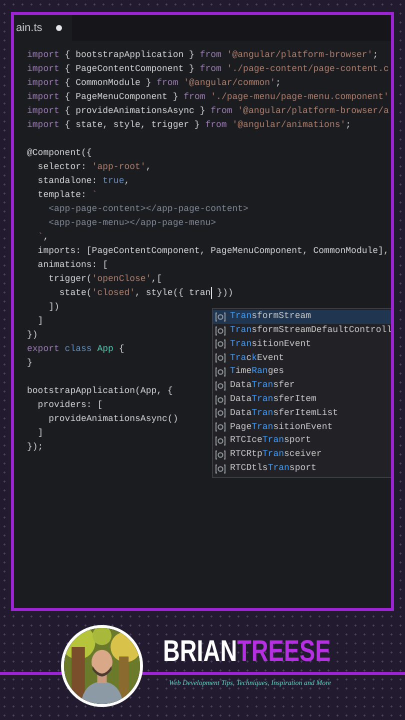  What do you see at coordinates (208, 97) in the screenshot?
I see `code-line: import { PageMenuComponent } from './page-menu/page-menu.component'` at bounding box center [208, 97].